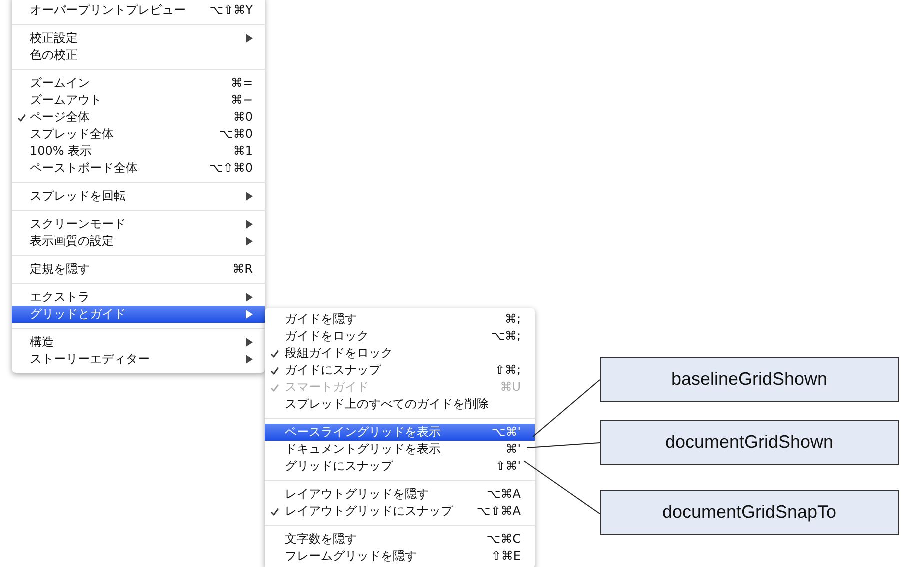  What do you see at coordinates (138, 151) in the screenshot?
I see `menu-item: 100% 表示 ⌘1` at bounding box center [138, 151].